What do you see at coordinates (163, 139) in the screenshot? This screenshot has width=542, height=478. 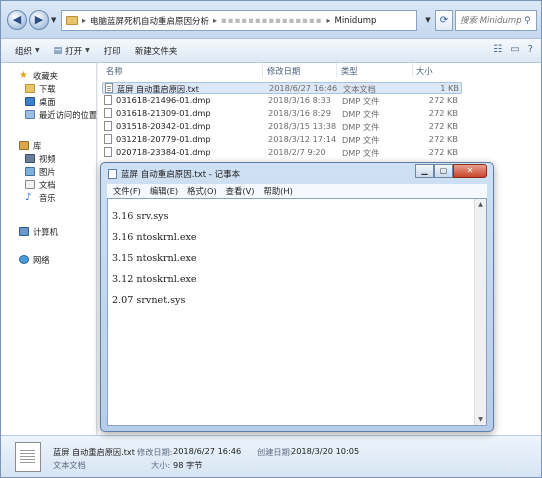 I see `file-name: 031218-20779-01.dmp` at bounding box center [163, 139].